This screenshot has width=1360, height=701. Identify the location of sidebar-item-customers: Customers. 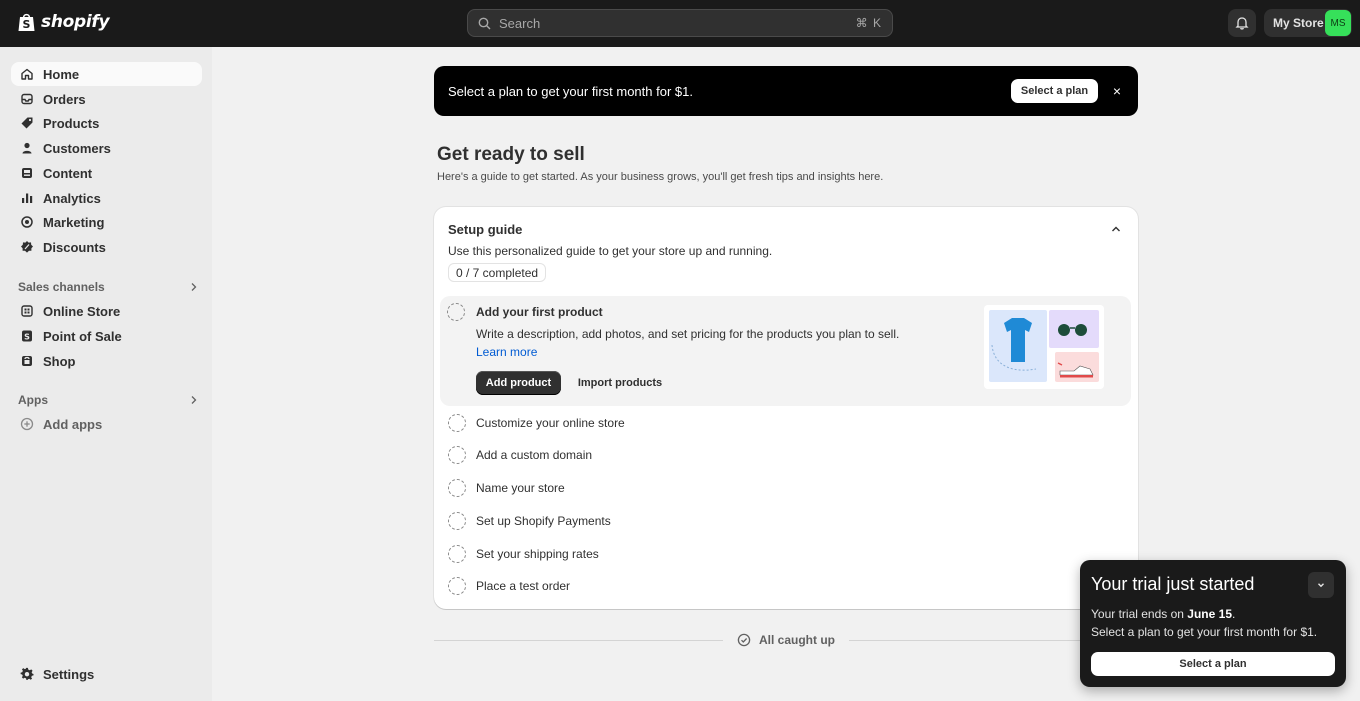
(106, 148).